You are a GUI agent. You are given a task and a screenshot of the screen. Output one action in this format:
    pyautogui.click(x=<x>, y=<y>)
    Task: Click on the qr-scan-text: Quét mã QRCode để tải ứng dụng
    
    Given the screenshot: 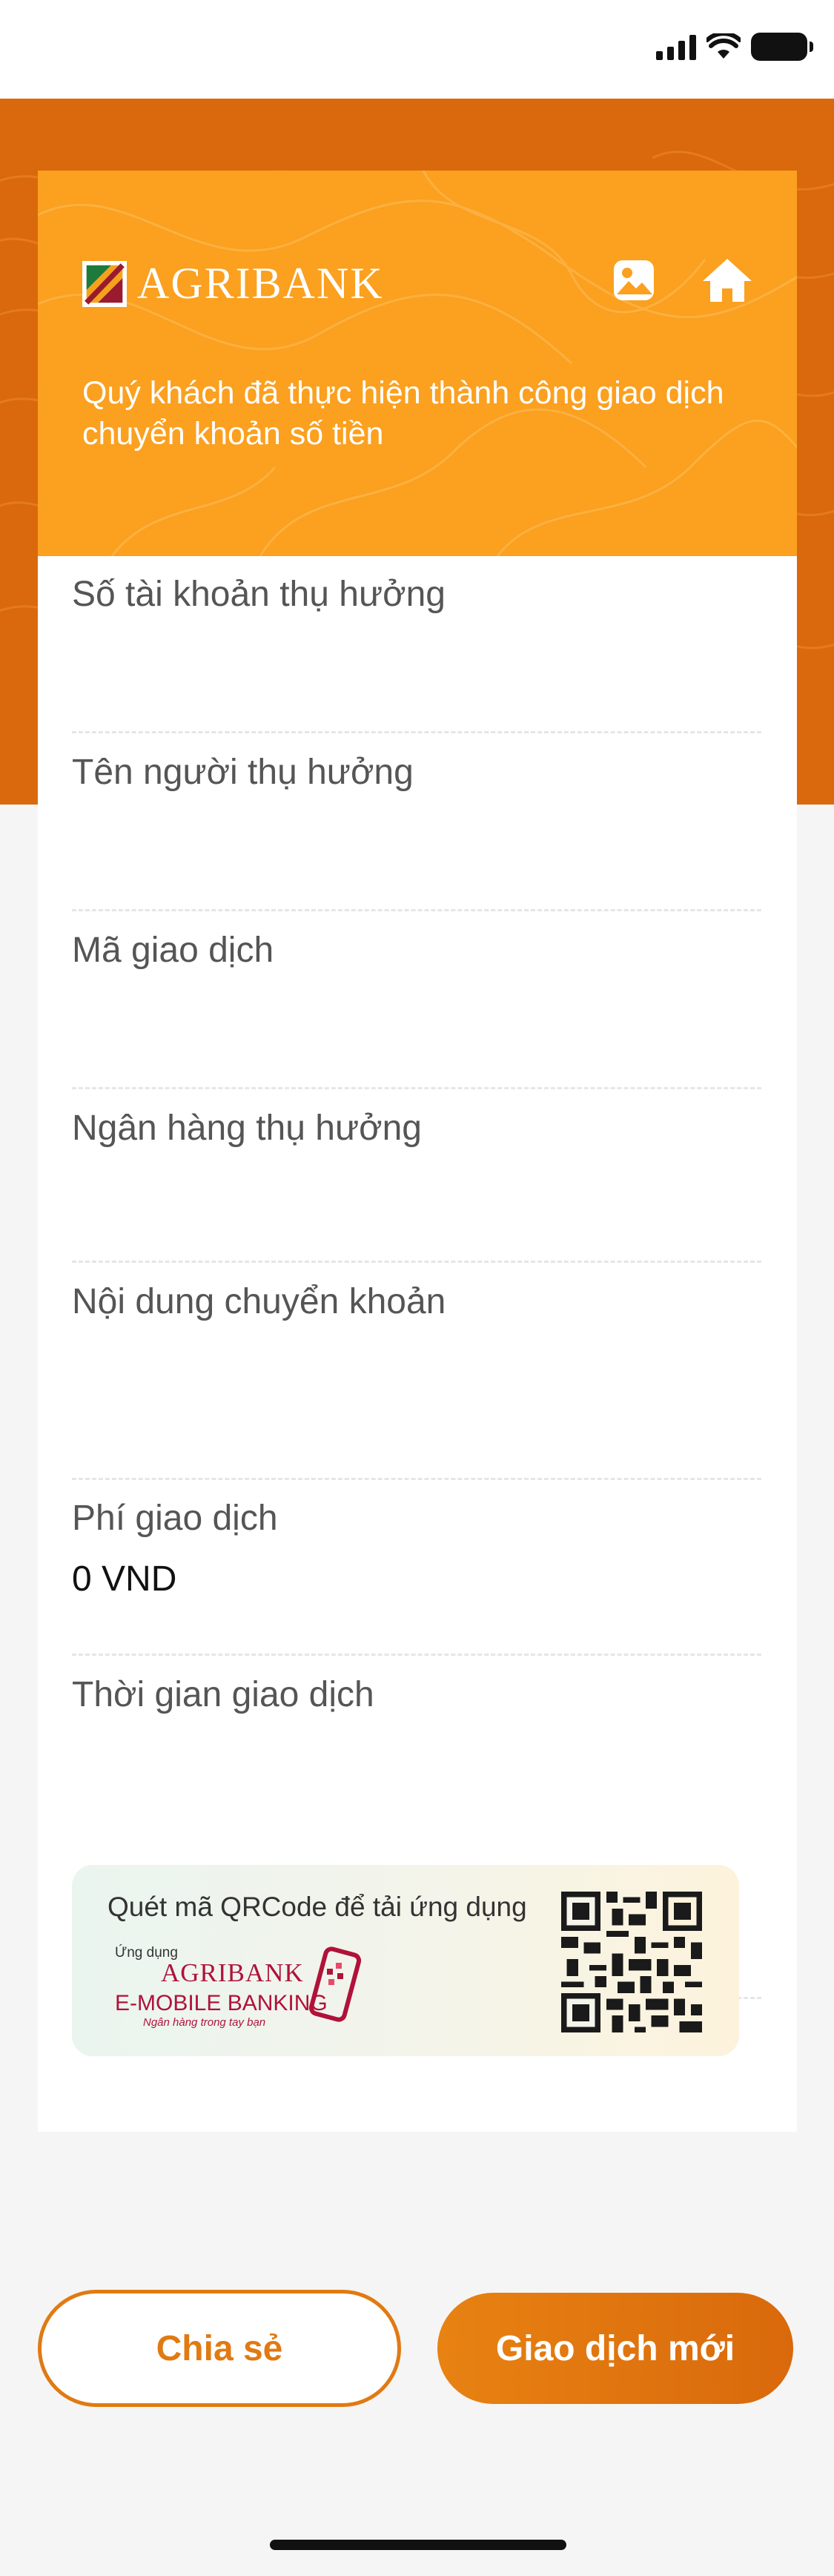 What is the action you would take?
    pyautogui.click(x=317, y=1907)
    